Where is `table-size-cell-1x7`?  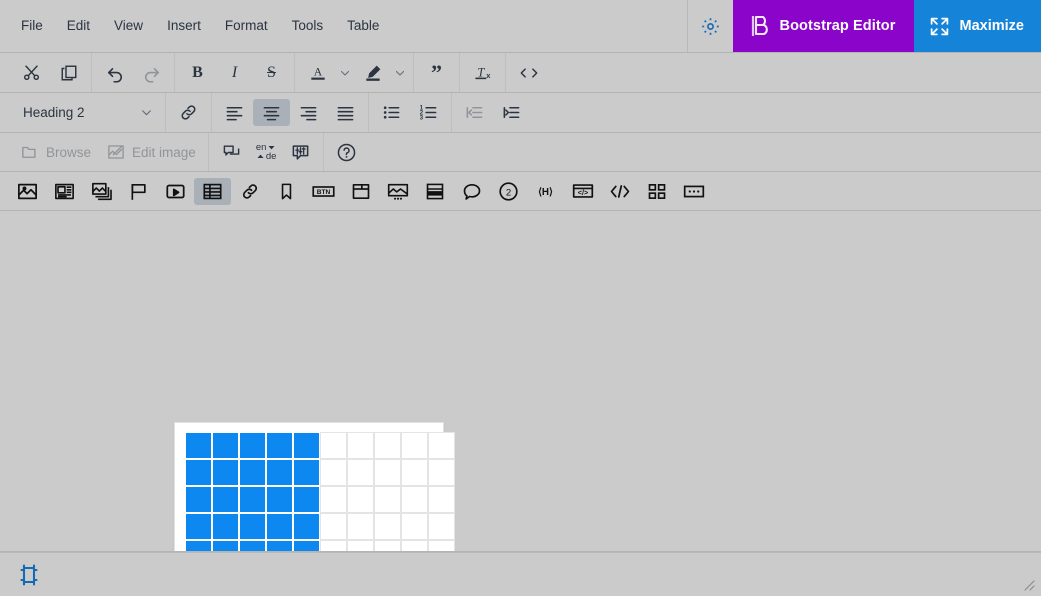 table-size-cell-1x7 is located at coordinates (360, 445).